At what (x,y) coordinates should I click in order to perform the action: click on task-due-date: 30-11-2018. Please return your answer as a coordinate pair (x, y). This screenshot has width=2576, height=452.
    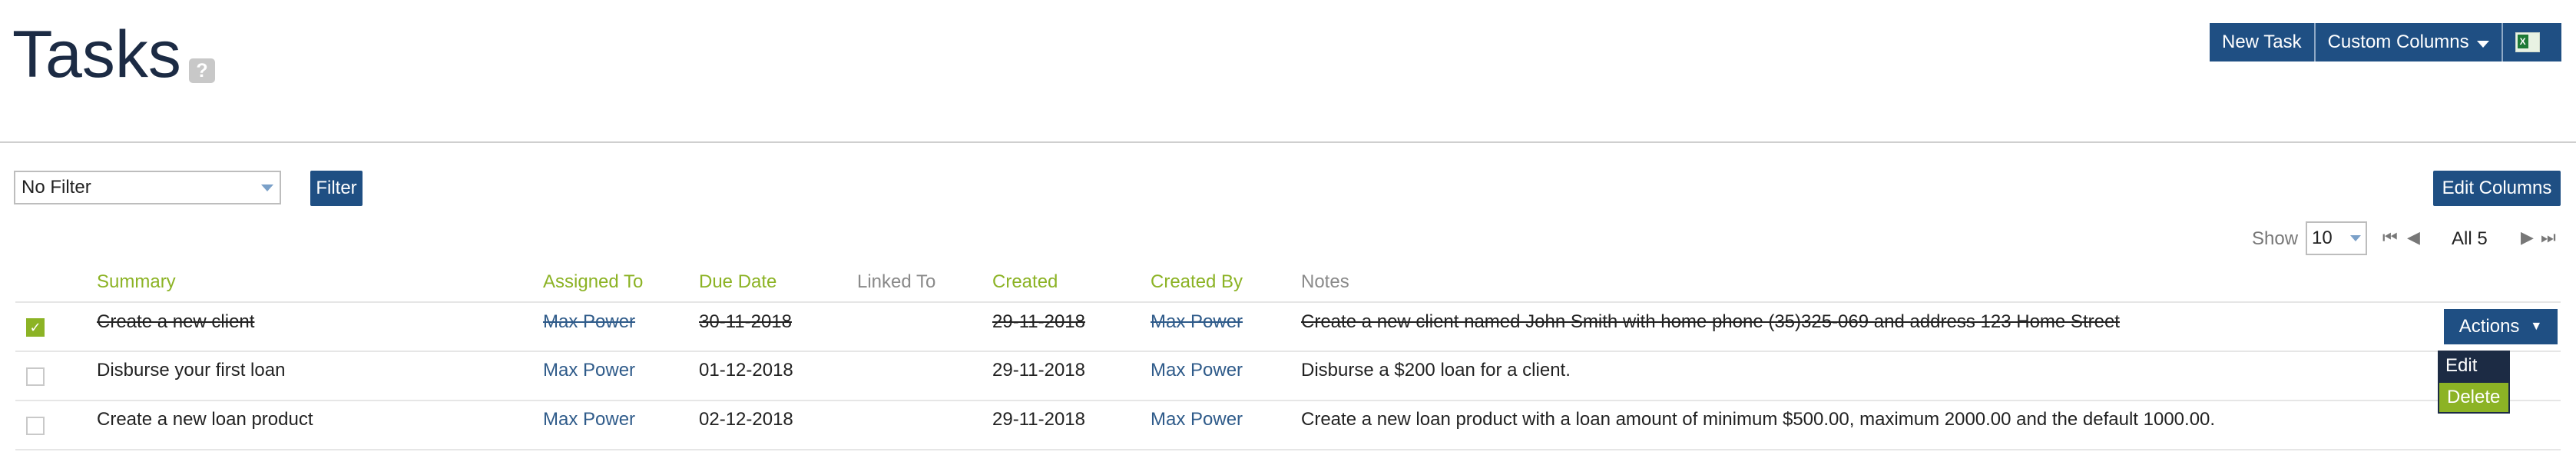
    Looking at the image, I should click on (745, 321).